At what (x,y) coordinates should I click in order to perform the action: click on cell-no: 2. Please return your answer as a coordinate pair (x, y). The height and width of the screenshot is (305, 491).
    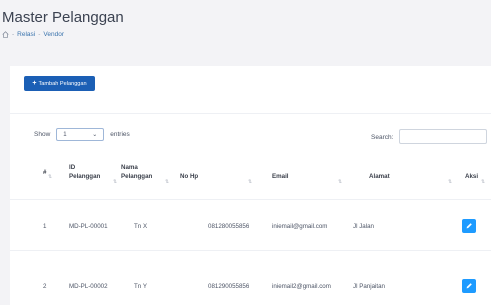
    Looking at the image, I should click on (45, 286).